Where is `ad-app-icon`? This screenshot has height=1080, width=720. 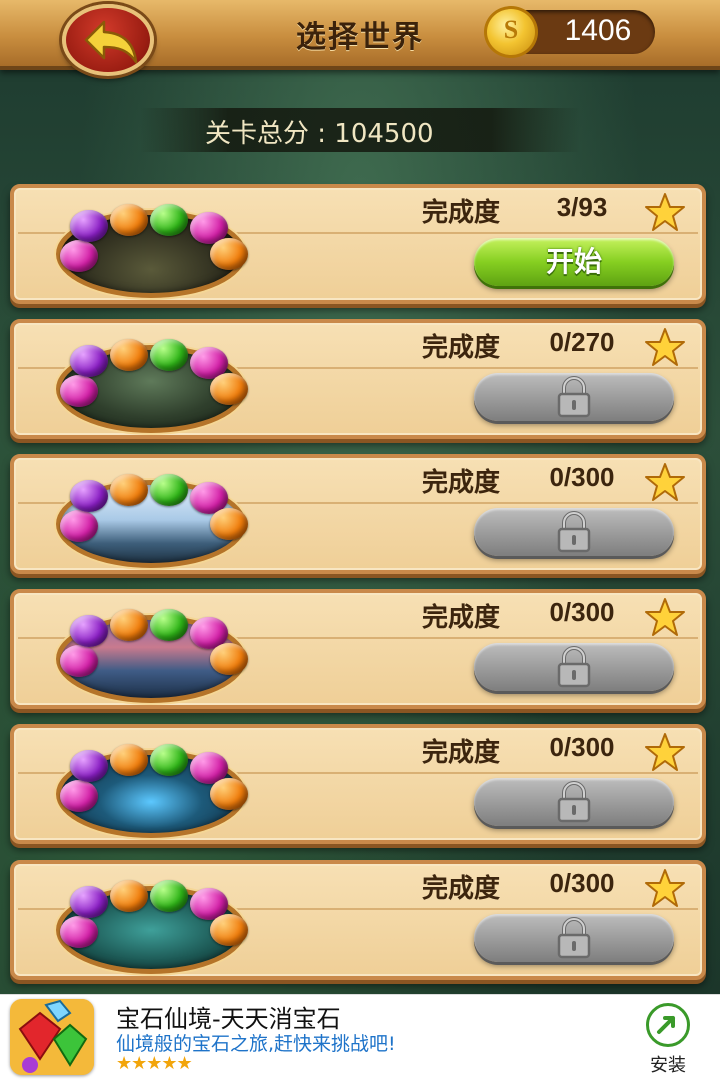
ad-app-icon is located at coordinates (52, 1037).